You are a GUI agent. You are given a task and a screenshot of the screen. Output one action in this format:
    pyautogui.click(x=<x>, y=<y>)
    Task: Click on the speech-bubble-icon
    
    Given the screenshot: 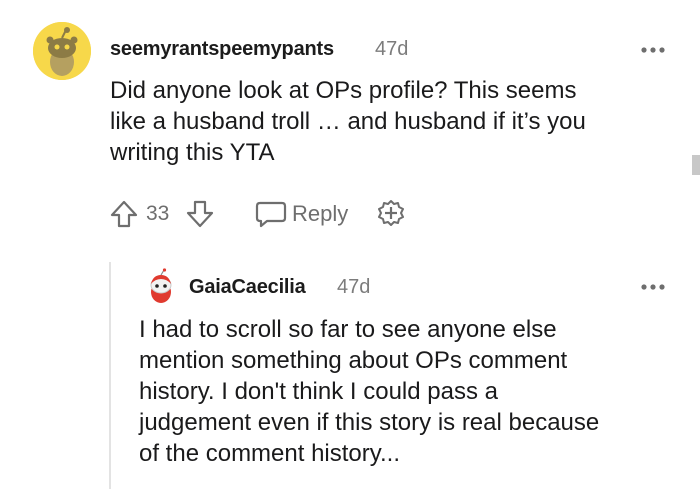 What is the action you would take?
    pyautogui.click(x=271, y=214)
    